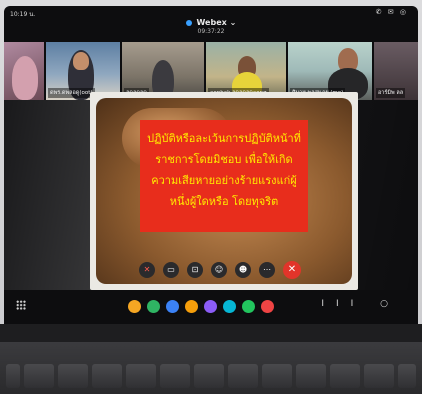 This screenshot has height=394, width=422. I want to click on keyboard-cover, so click(211, 368).